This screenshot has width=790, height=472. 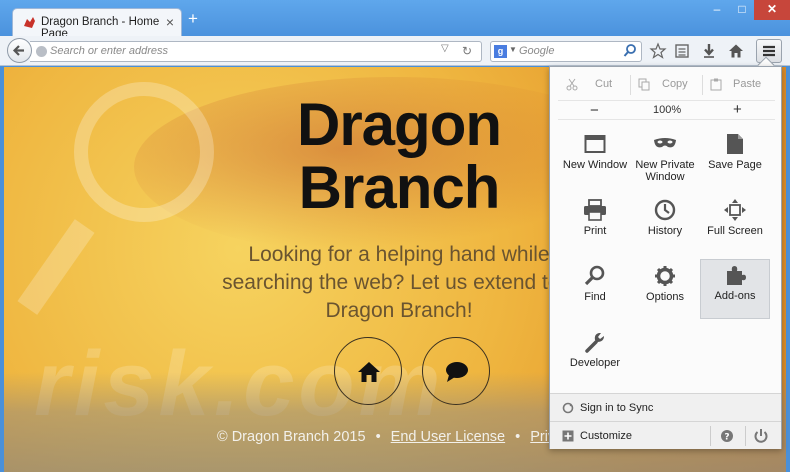 I want to click on new-tab-button: +, so click(x=193, y=18).